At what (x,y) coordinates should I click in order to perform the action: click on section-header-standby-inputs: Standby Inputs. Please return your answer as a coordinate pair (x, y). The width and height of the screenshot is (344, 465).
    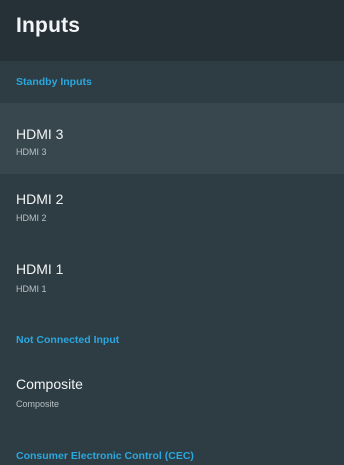
    Looking at the image, I should click on (54, 82).